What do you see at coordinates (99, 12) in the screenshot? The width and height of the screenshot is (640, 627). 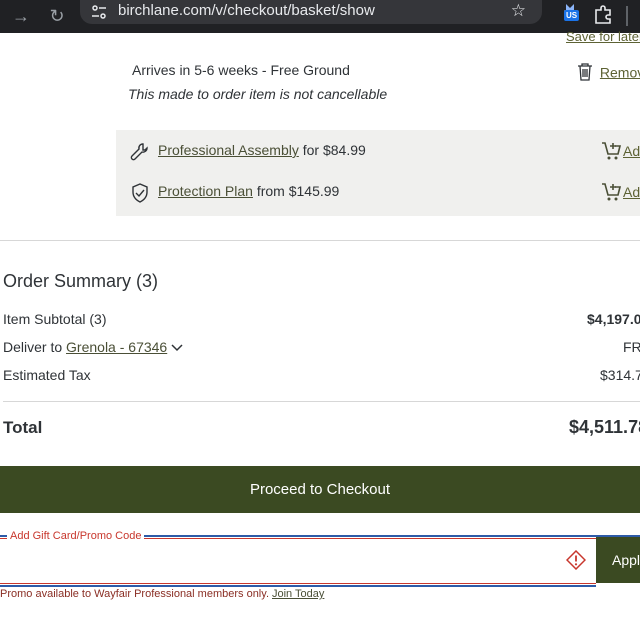 I see `site-settings-icon` at bounding box center [99, 12].